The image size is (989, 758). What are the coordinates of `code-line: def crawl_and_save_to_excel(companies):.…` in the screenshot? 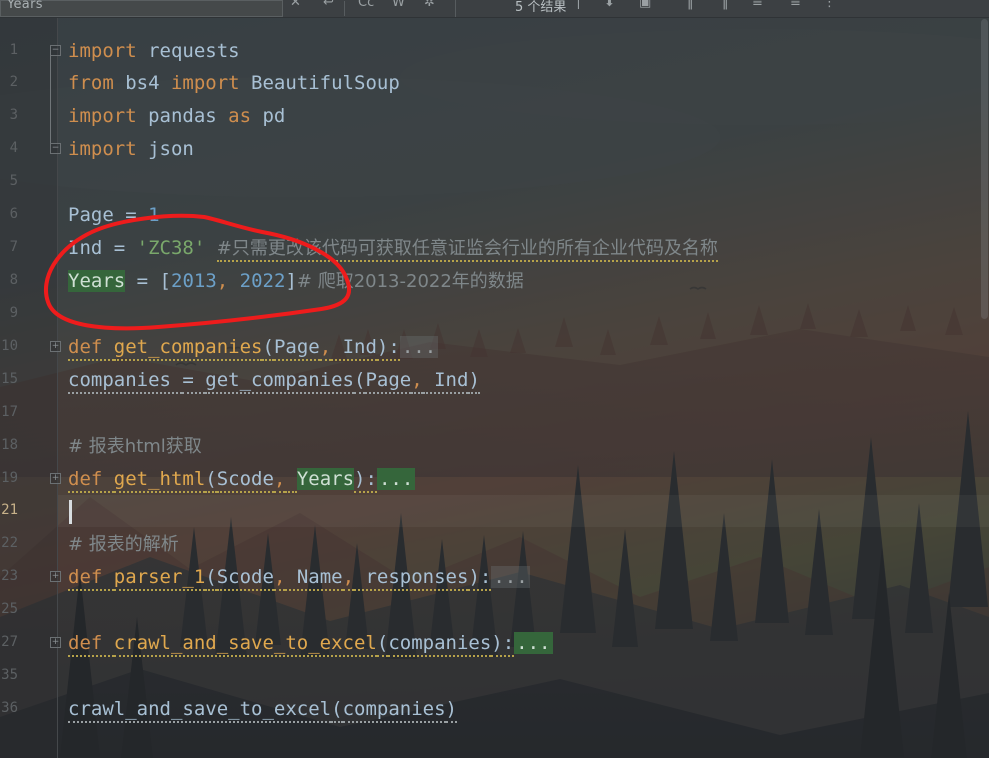 It's located at (310, 643).